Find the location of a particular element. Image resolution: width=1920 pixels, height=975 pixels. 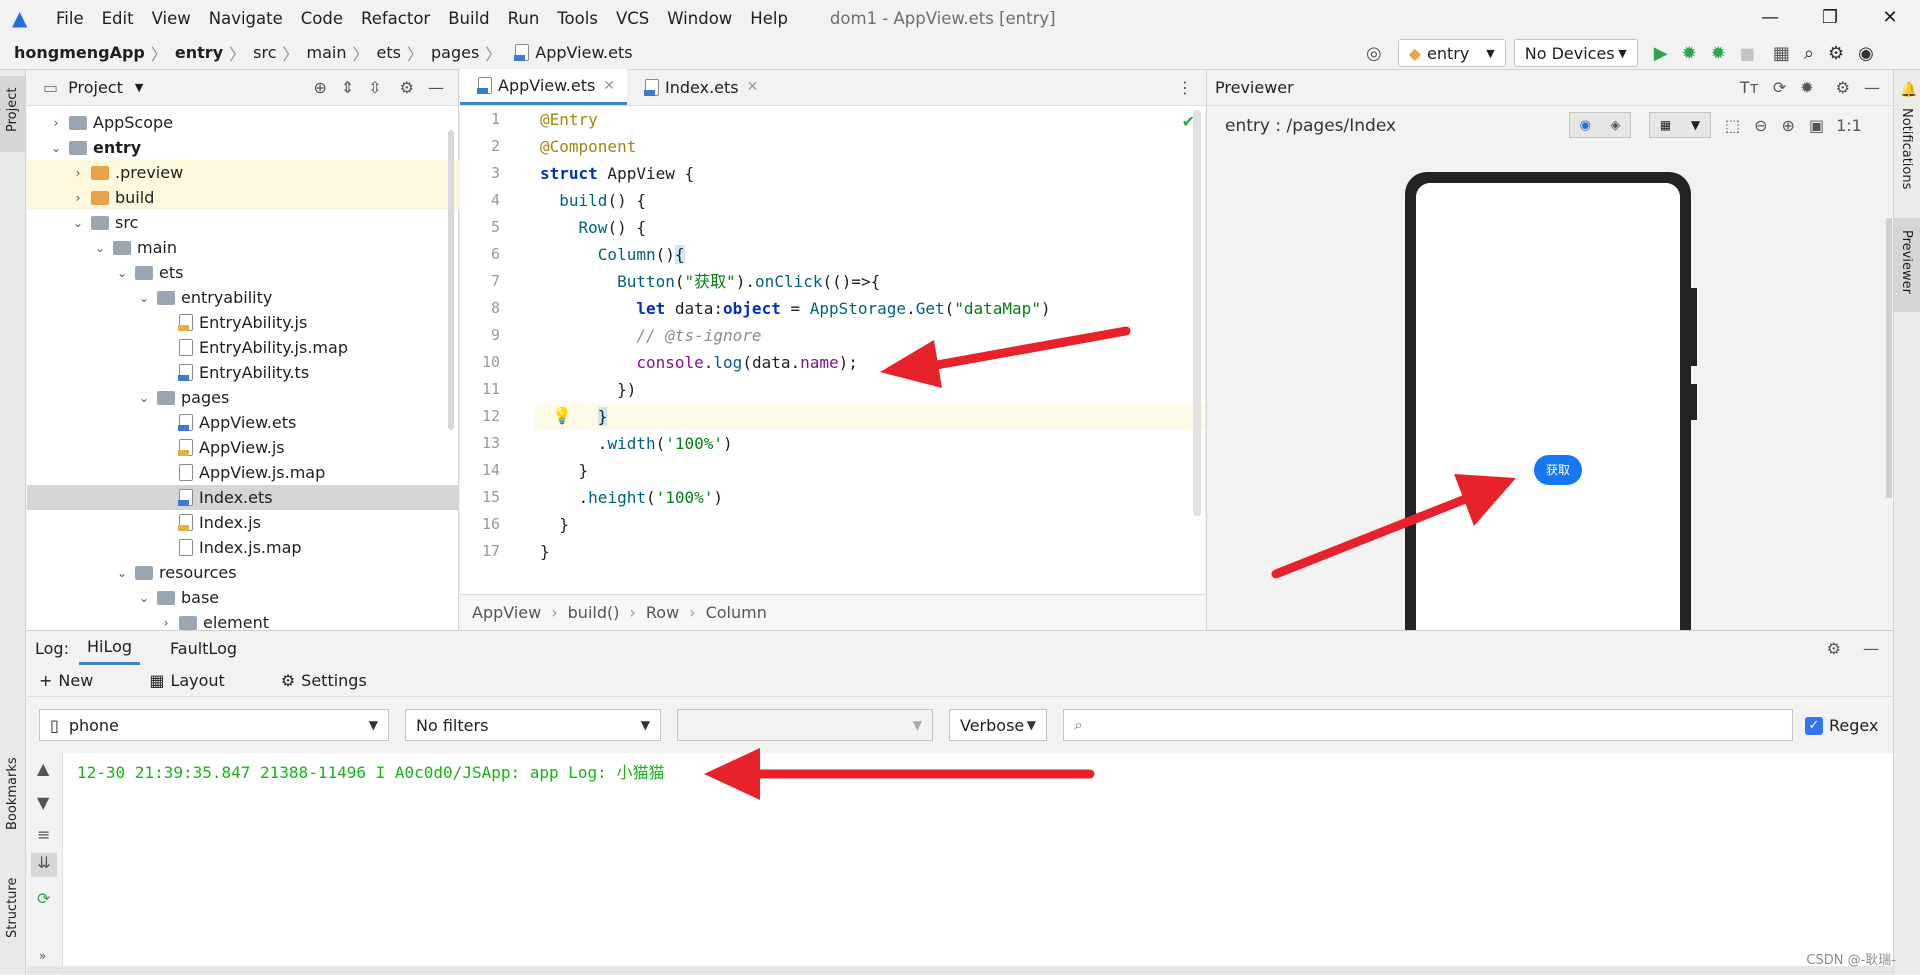

menu-tools: Tools is located at coordinates (577, 18).